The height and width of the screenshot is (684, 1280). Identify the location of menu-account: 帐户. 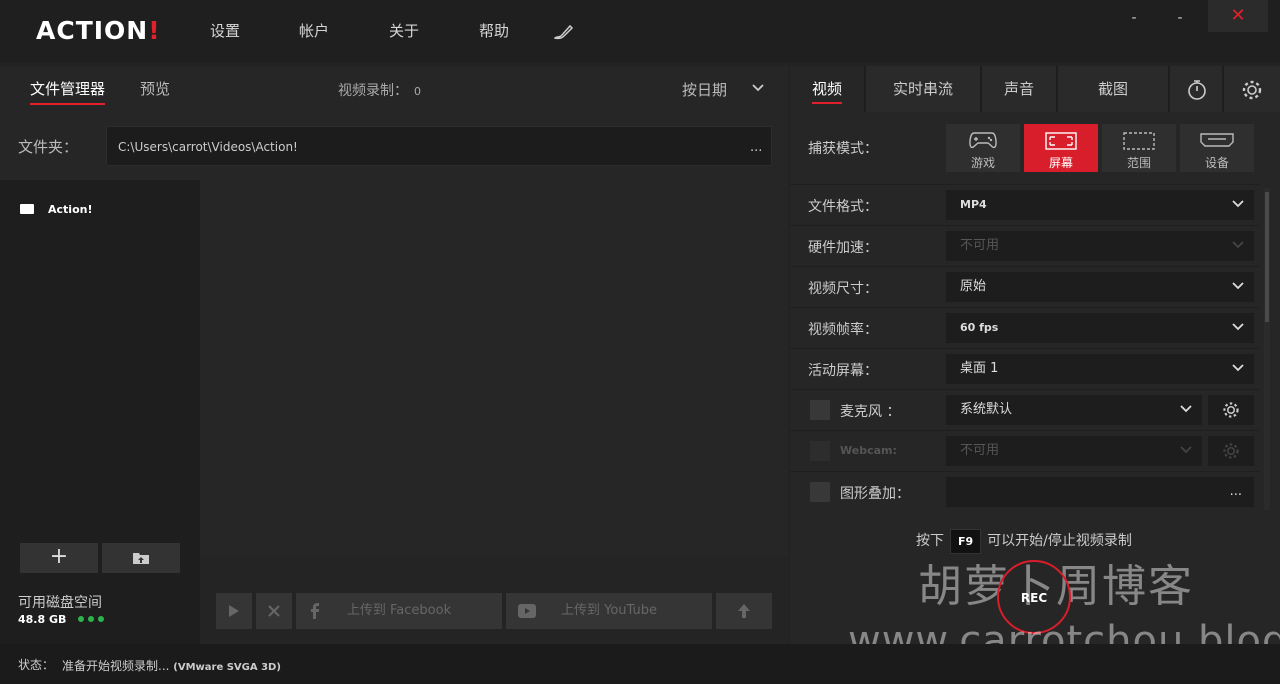
(314, 30).